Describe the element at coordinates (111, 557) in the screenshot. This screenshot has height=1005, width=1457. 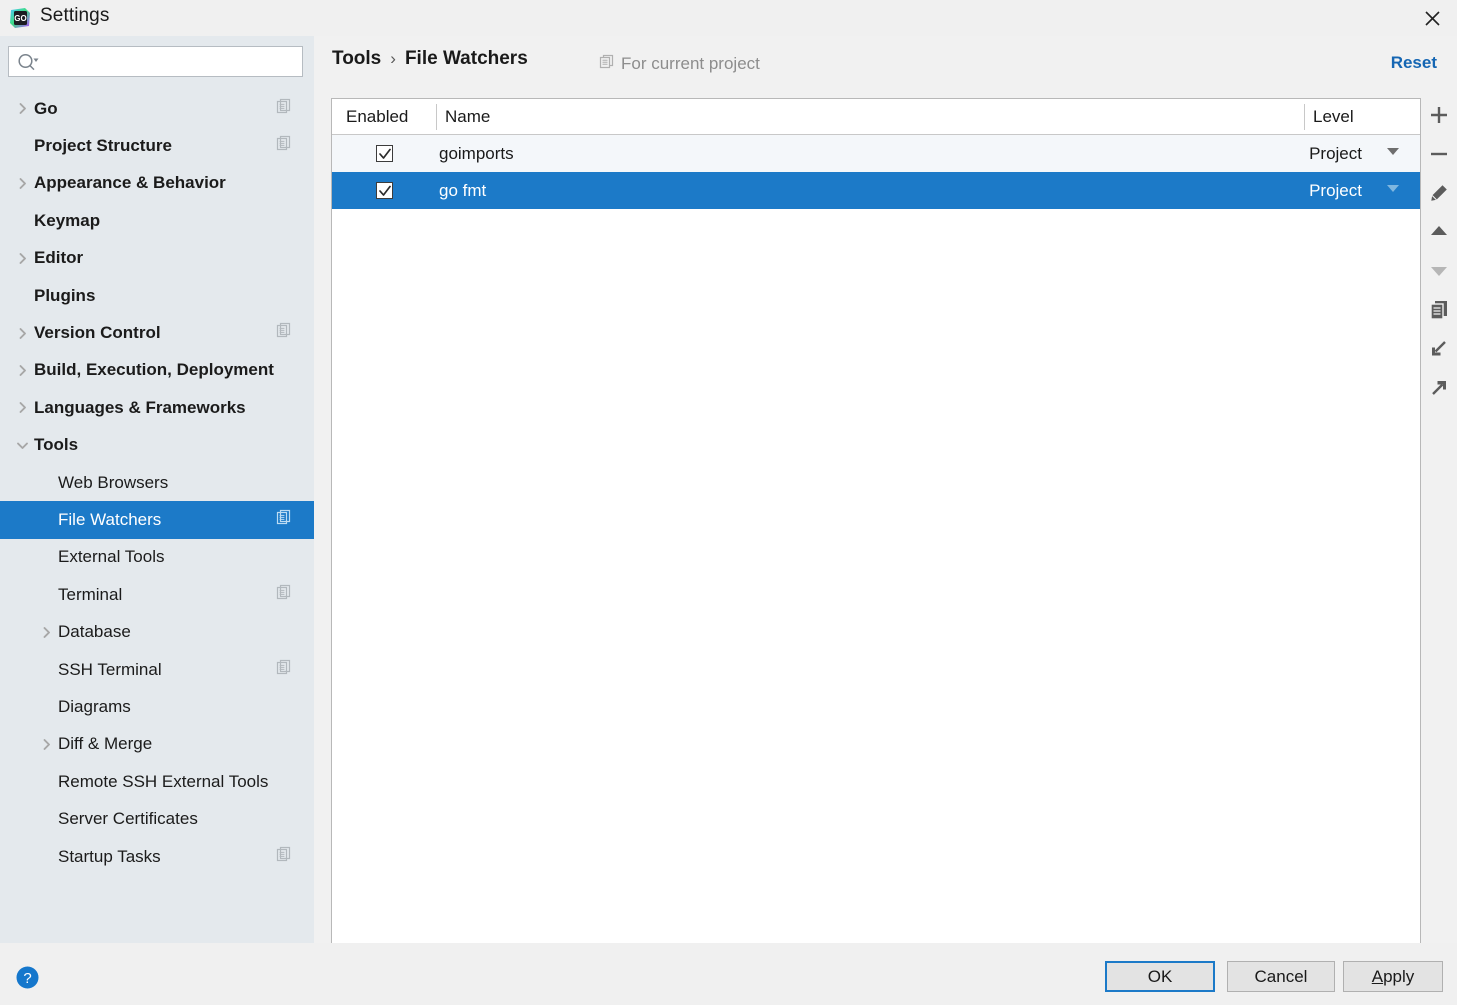
I see `sidebar-item-label: External Tools` at that location.